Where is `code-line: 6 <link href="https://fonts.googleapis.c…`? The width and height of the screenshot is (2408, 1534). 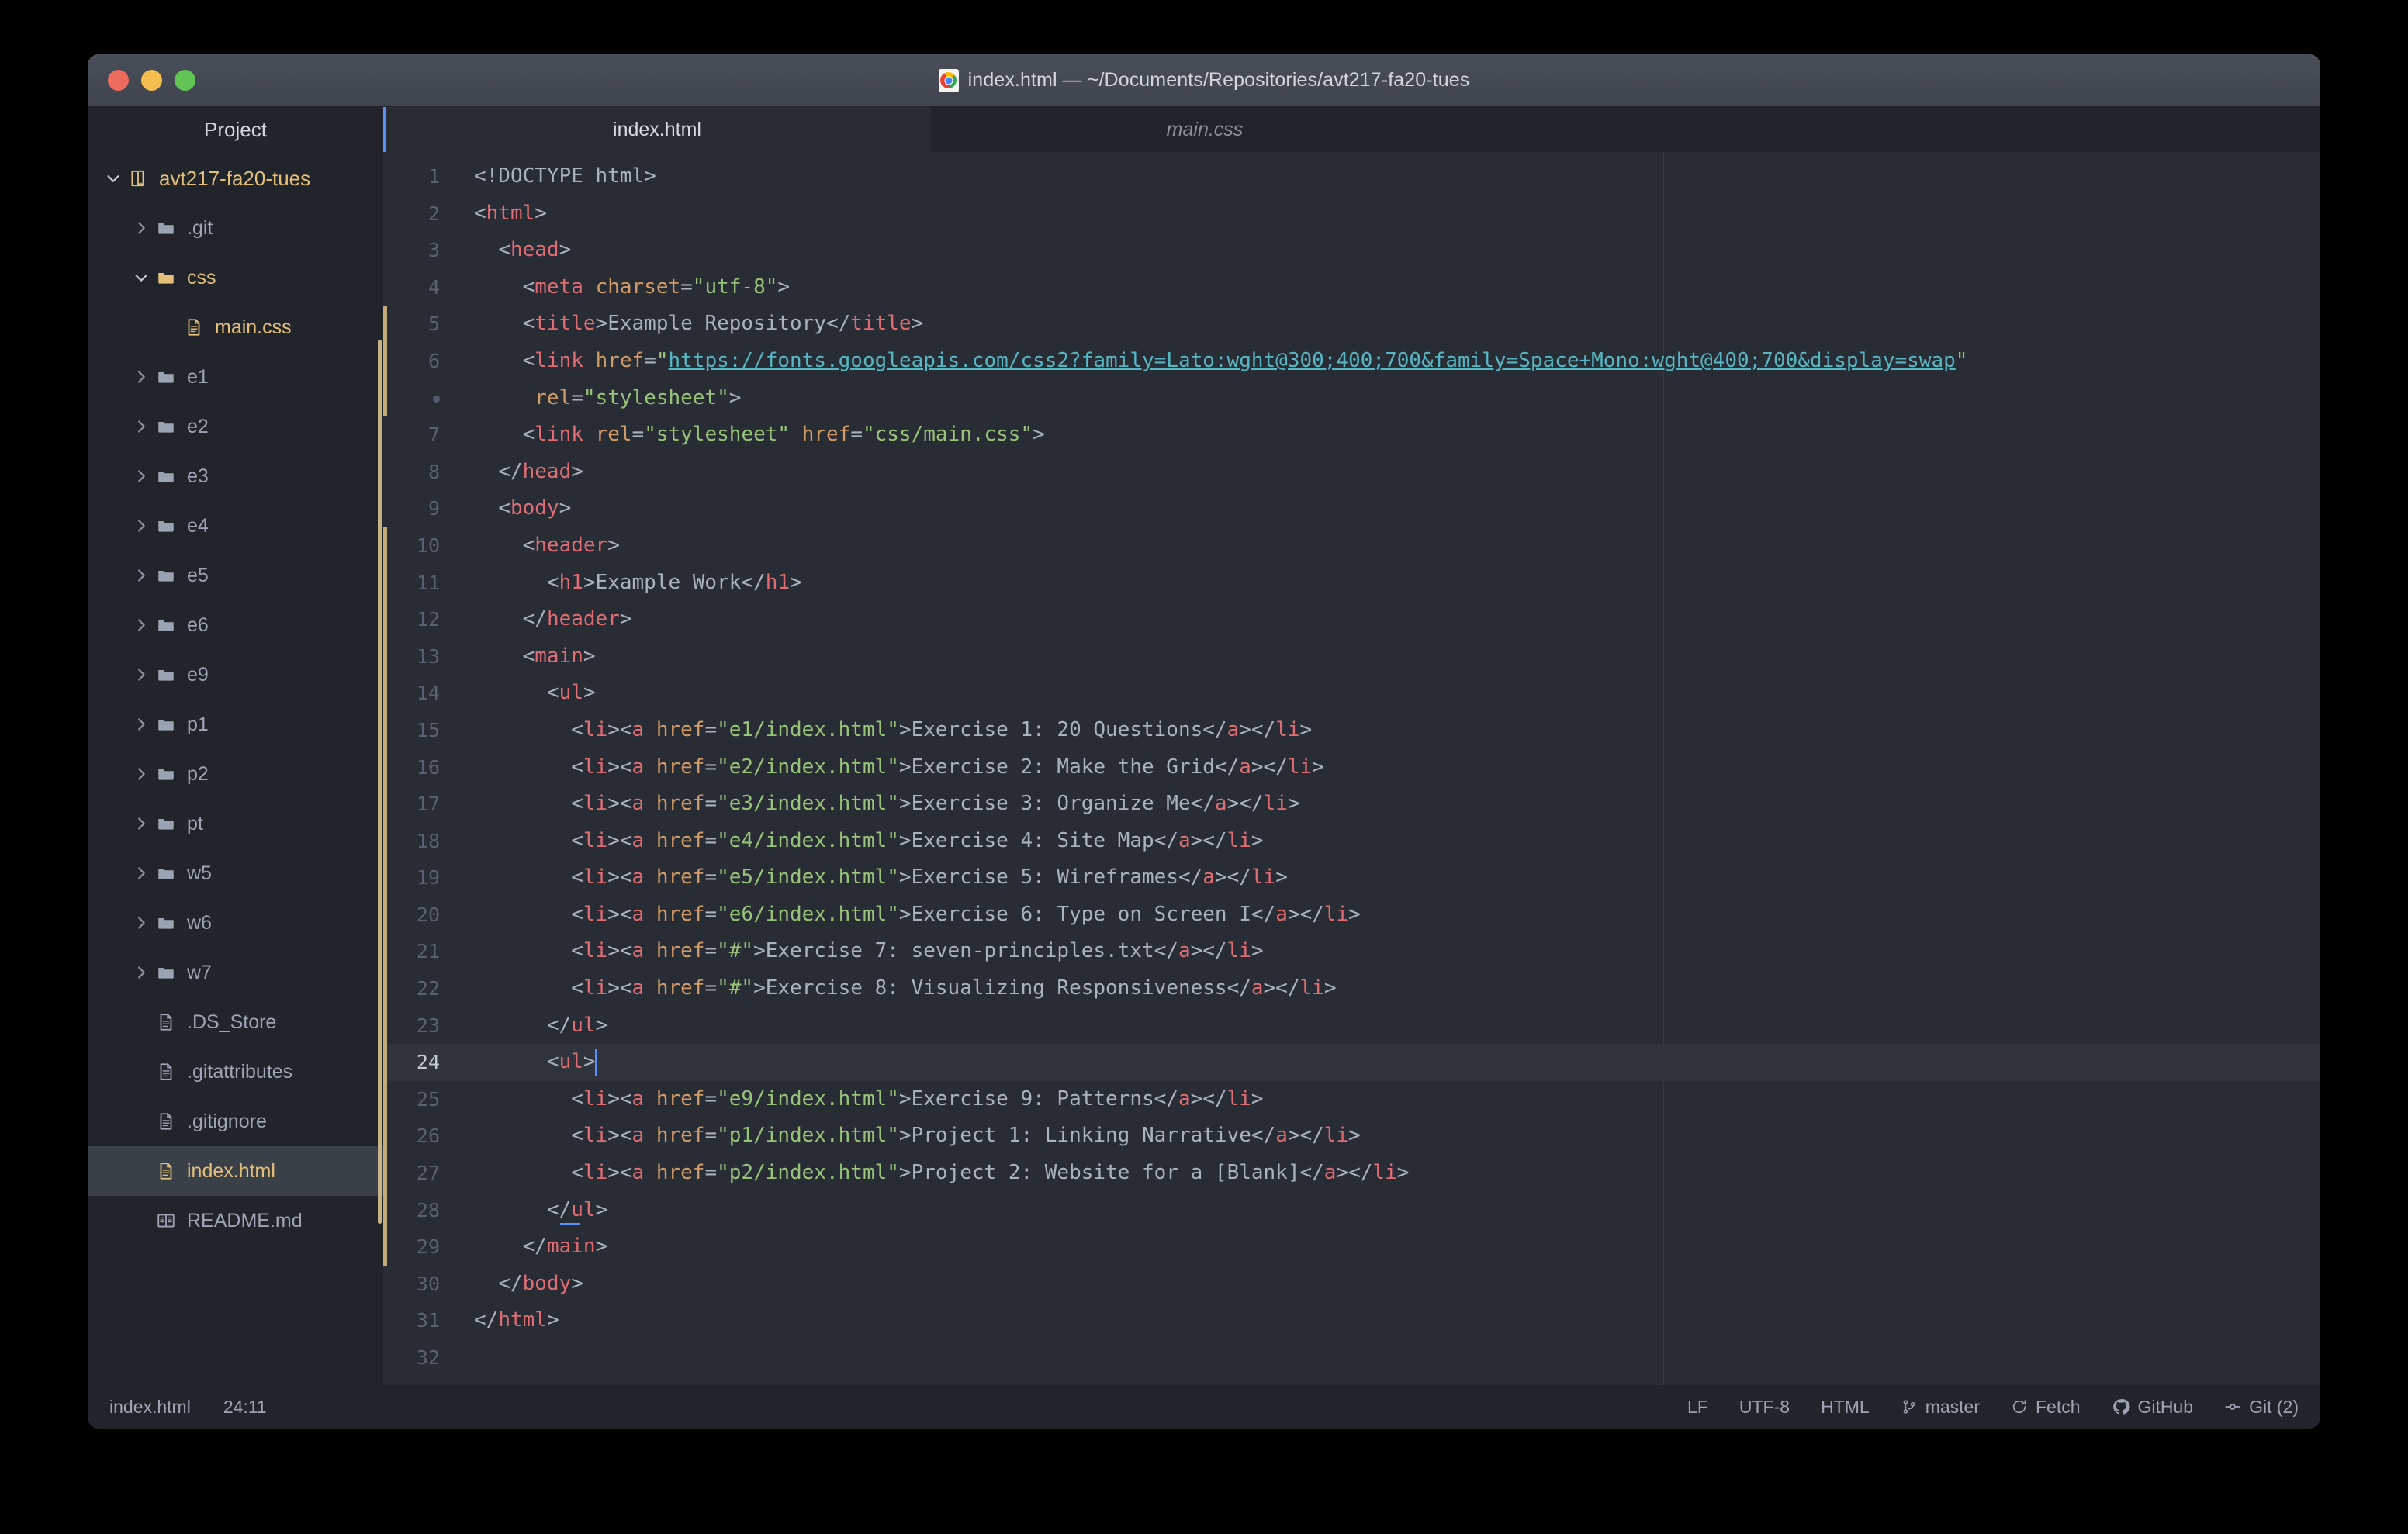
code-line: 6 <link href="https://fonts.googleapis.c… is located at coordinates (1351, 361).